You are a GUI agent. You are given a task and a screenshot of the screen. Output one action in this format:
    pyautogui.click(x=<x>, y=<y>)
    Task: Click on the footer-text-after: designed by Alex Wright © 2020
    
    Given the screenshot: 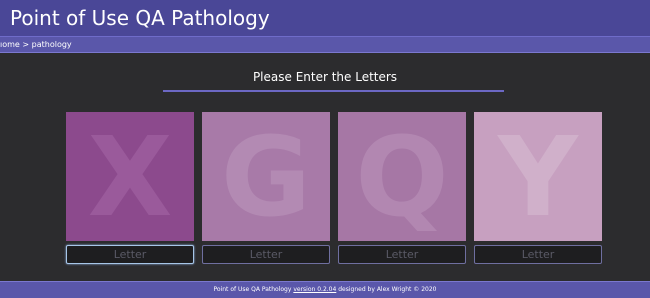 What is the action you would take?
    pyautogui.click(x=387, y=289)
    